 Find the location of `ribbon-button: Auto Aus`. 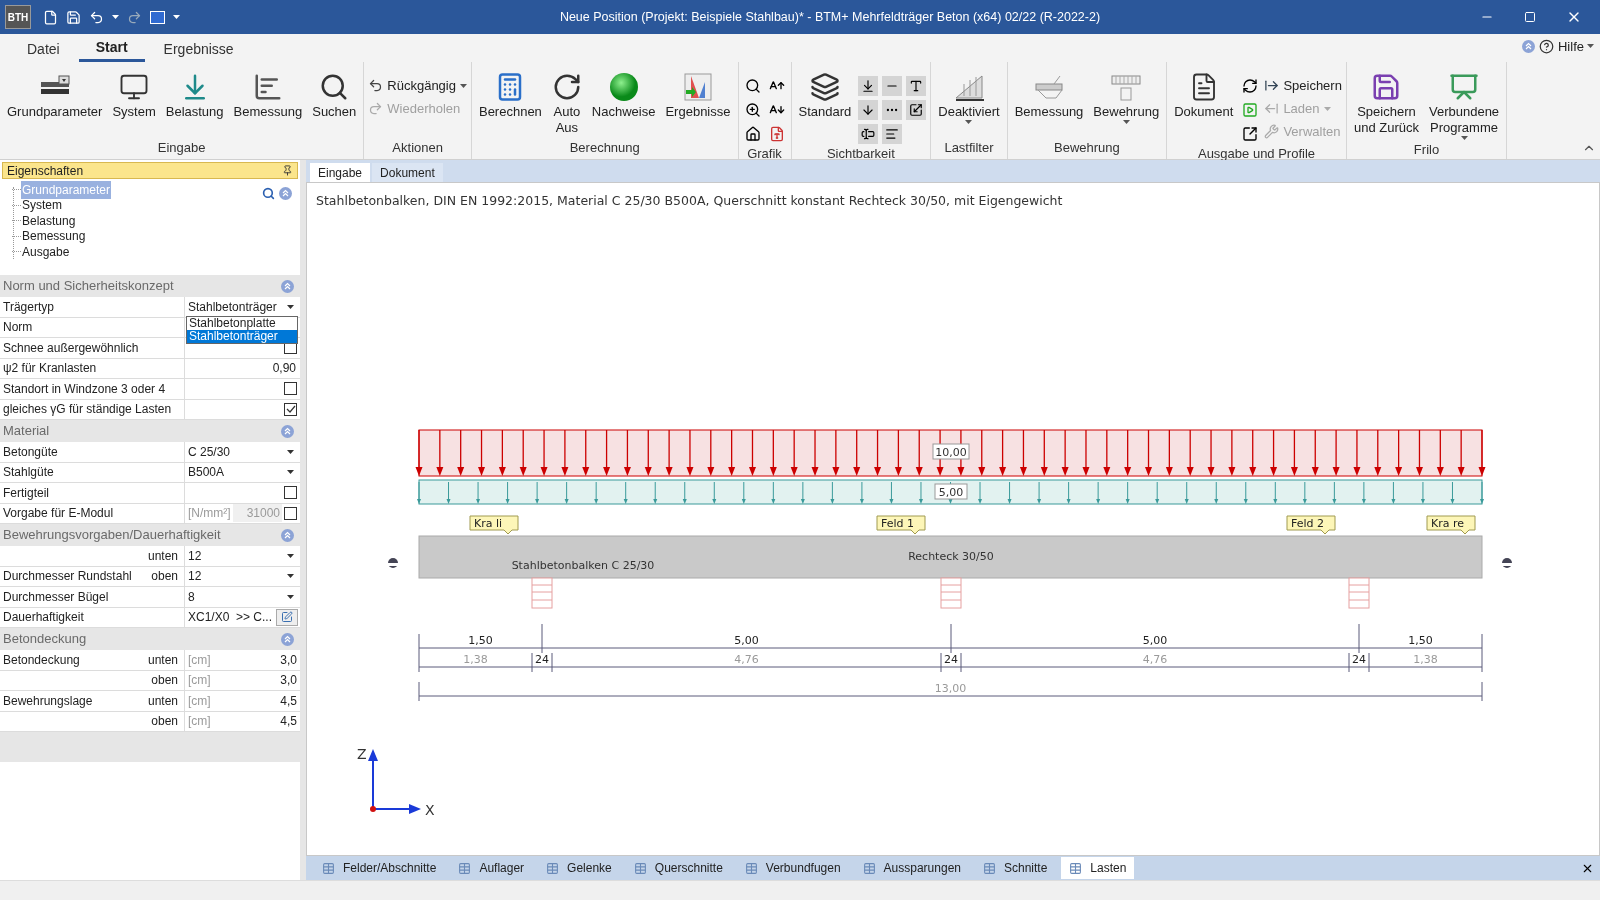

ribbon-button: Auto Aus is located at coordinates (566, 103).